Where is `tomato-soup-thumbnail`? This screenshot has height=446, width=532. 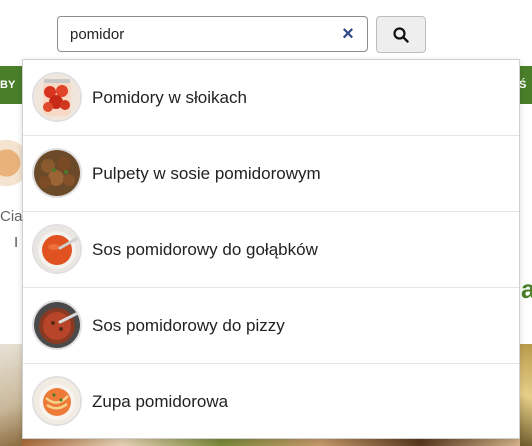
tomato-soup-thumbnail is located at coordinates (57, 401).